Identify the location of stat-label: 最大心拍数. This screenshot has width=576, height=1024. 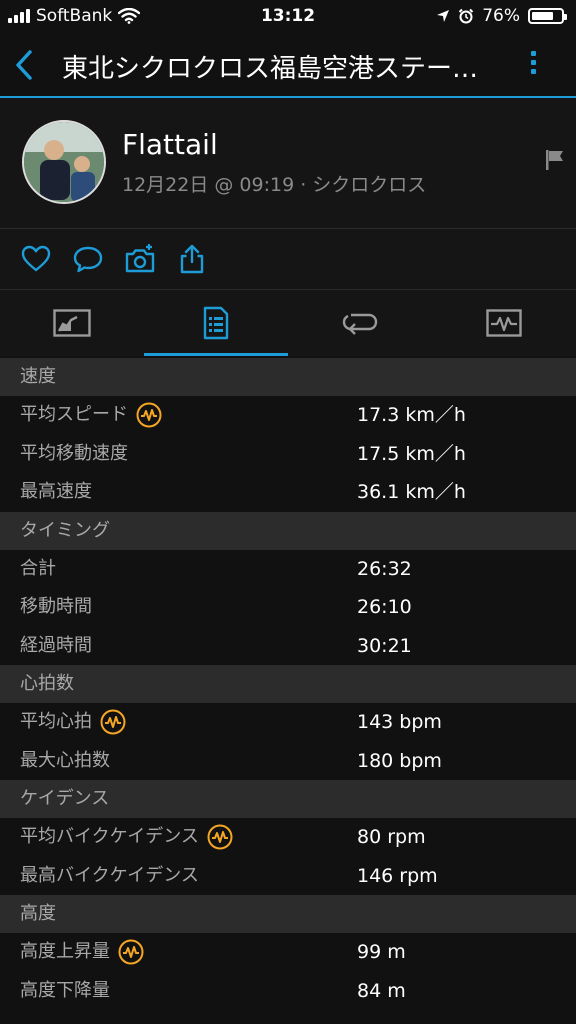
(65, 760).